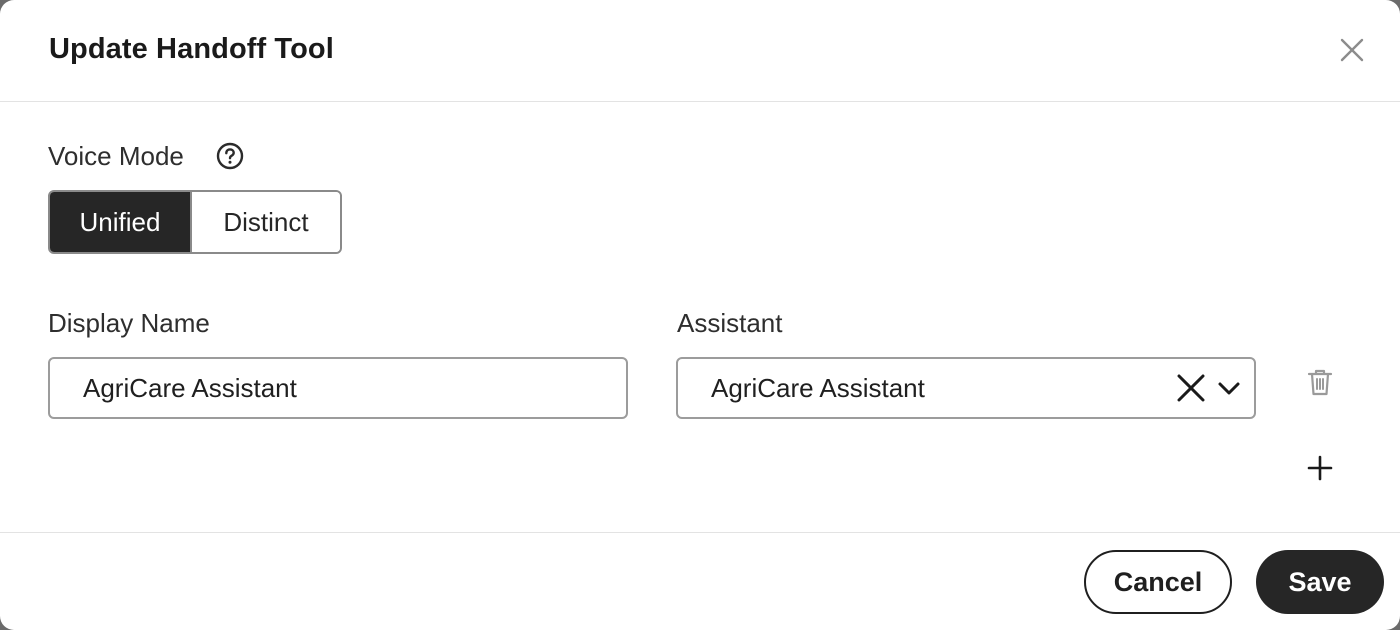  Describe the element at coordinates (1352, 50) in the screenshot. I see `close-icon` at that location.